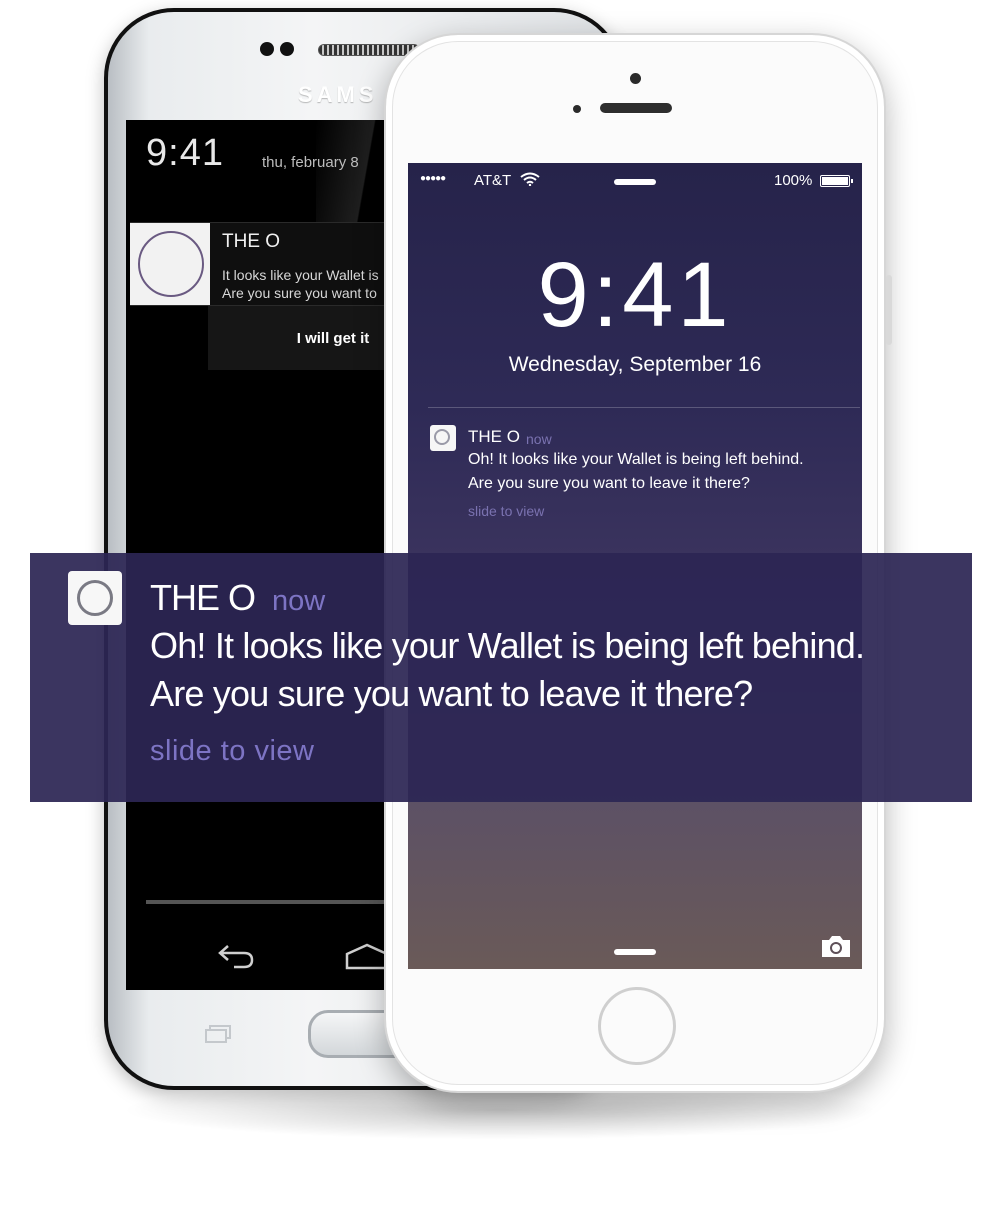 Image resolution: width=1000 pixels, height=1213 pixels. I want to click on lock-date: Wednesday, September 16, so click(635, 364).